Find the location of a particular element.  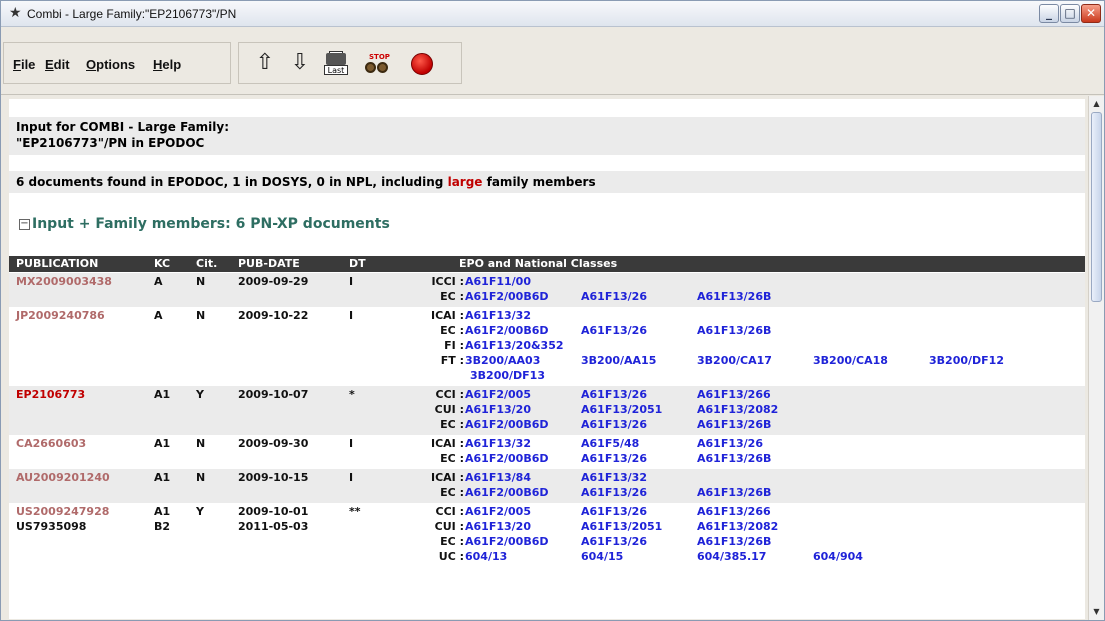

col-cit: Cit. is located at coordinates (206, 263).